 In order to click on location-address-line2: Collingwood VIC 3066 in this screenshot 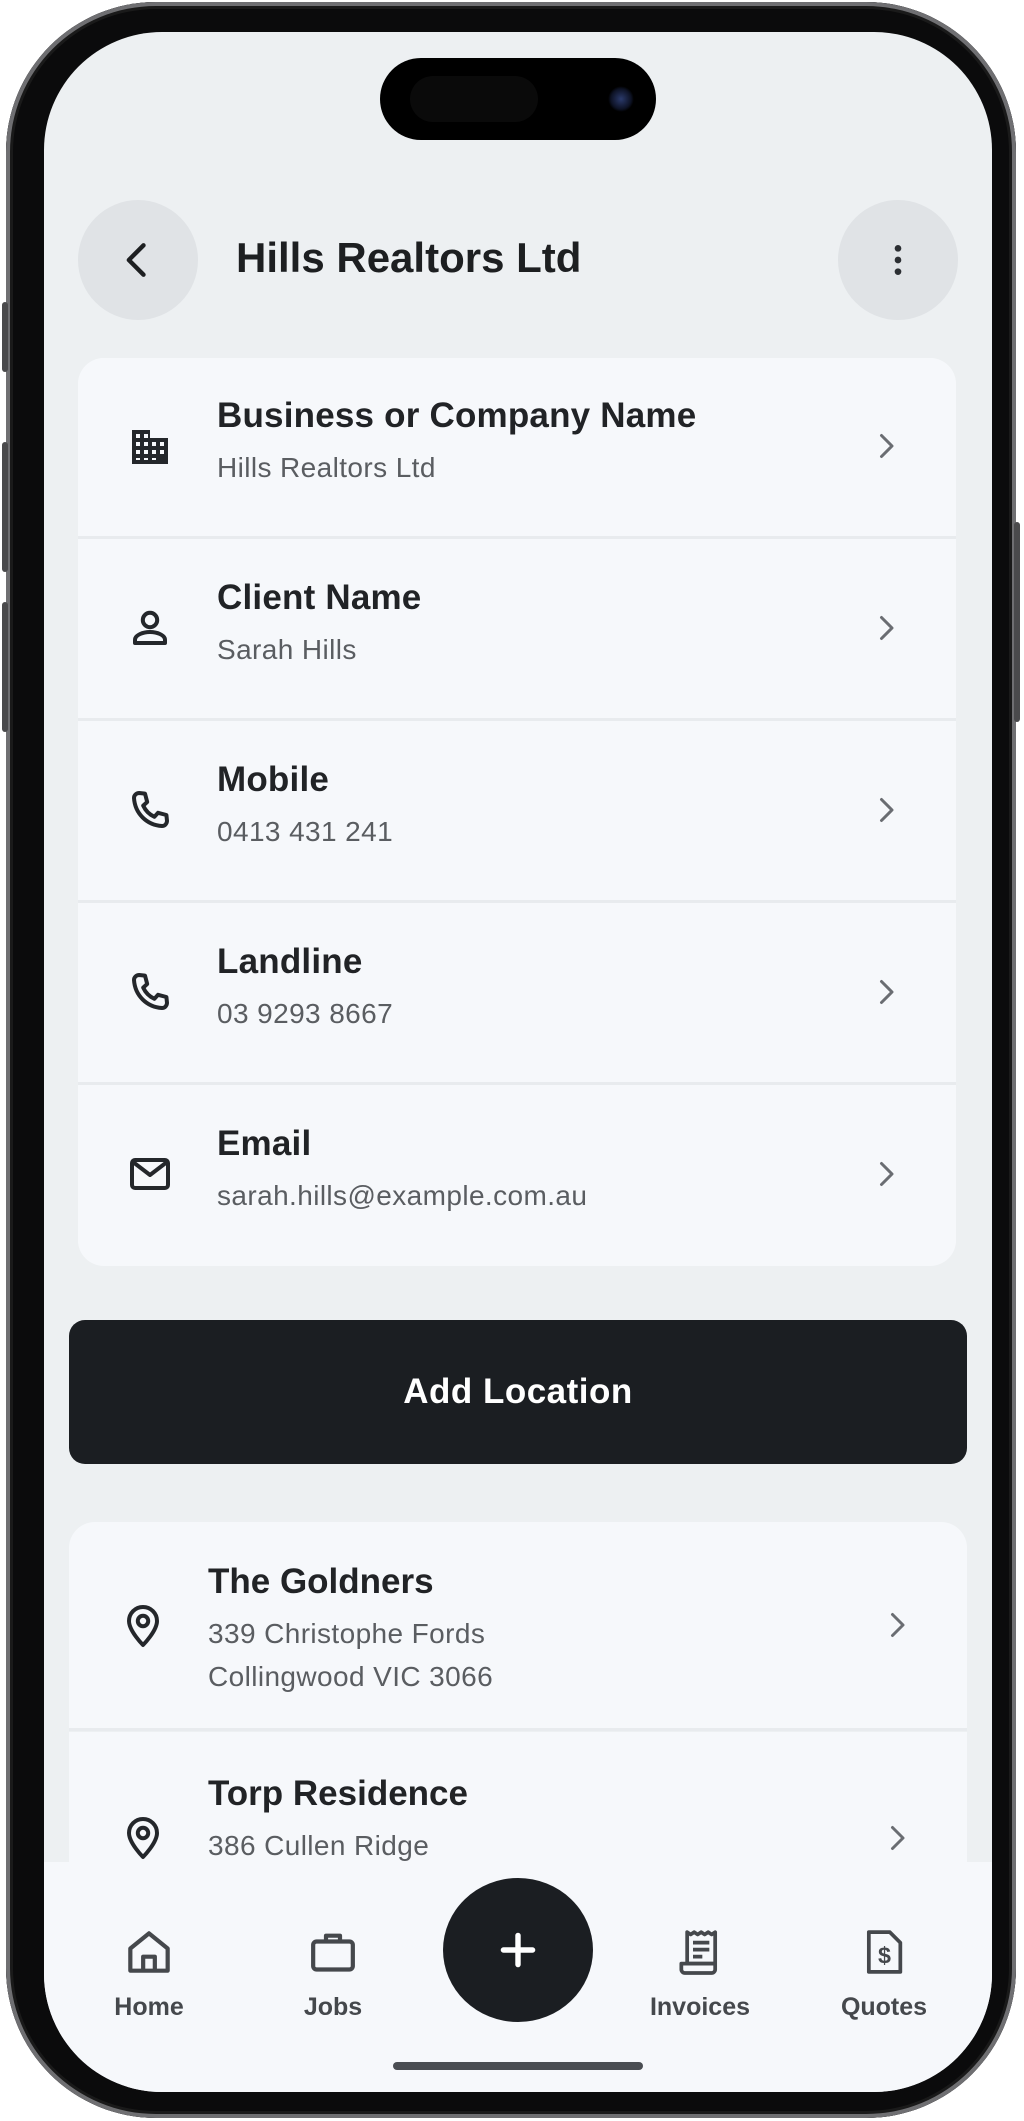, I will do `click(351, 1676)`.